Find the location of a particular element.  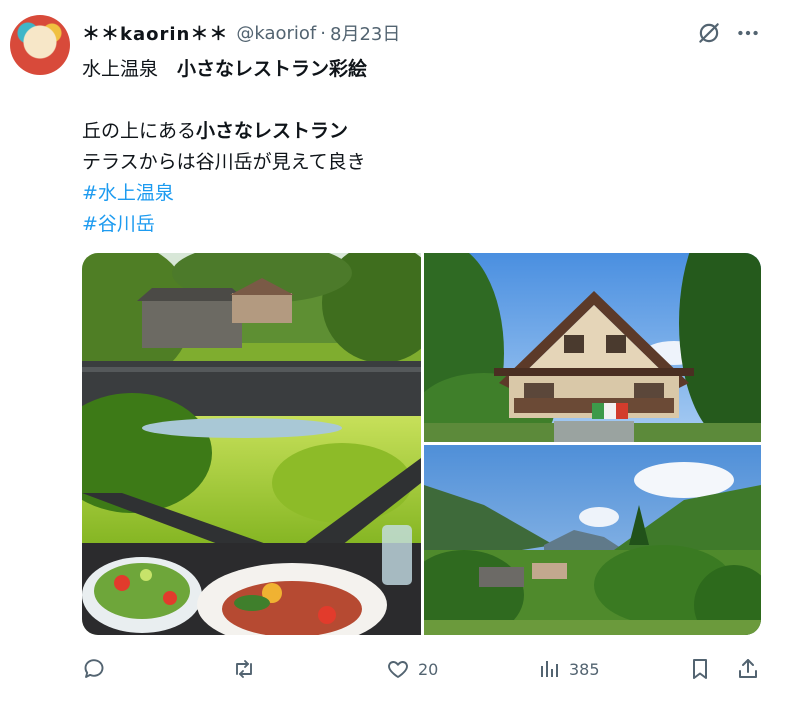

retweet-button is located at coordinates (248, 669).